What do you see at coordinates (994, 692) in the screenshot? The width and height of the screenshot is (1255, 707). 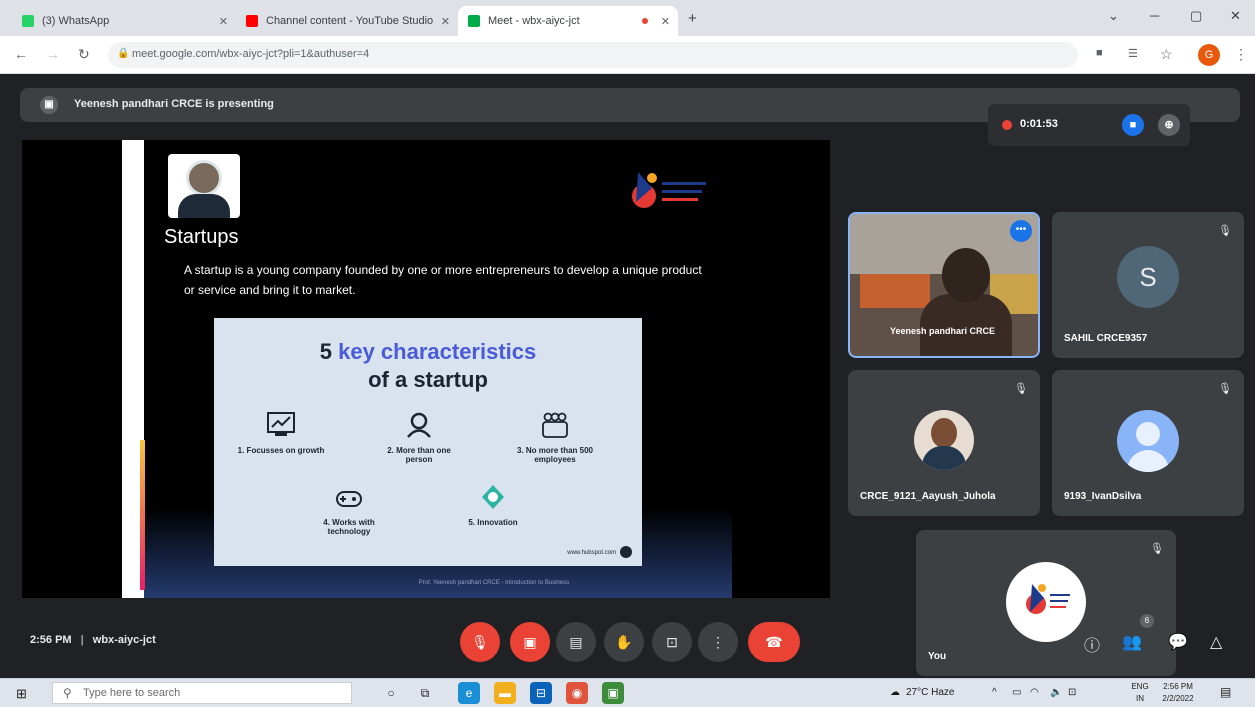 I see `tray-chevron-icon: ^` at bounding box center [994, 692].